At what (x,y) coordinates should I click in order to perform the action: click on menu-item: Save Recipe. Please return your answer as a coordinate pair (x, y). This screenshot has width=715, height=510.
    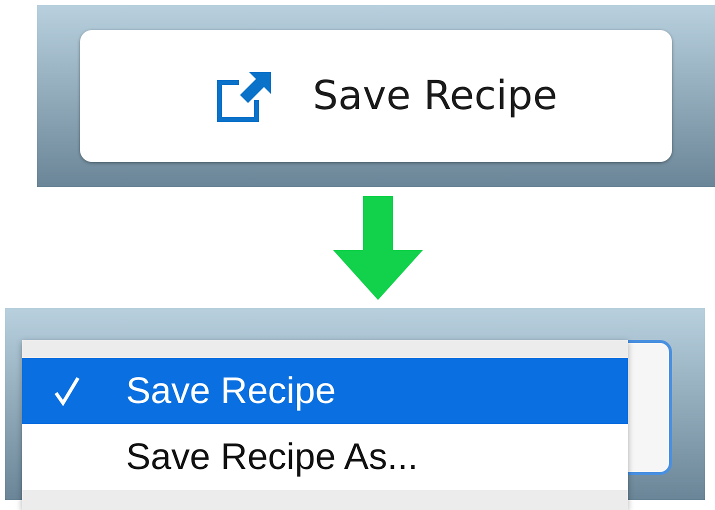
    Looking at the image, I should click on (325, 391).